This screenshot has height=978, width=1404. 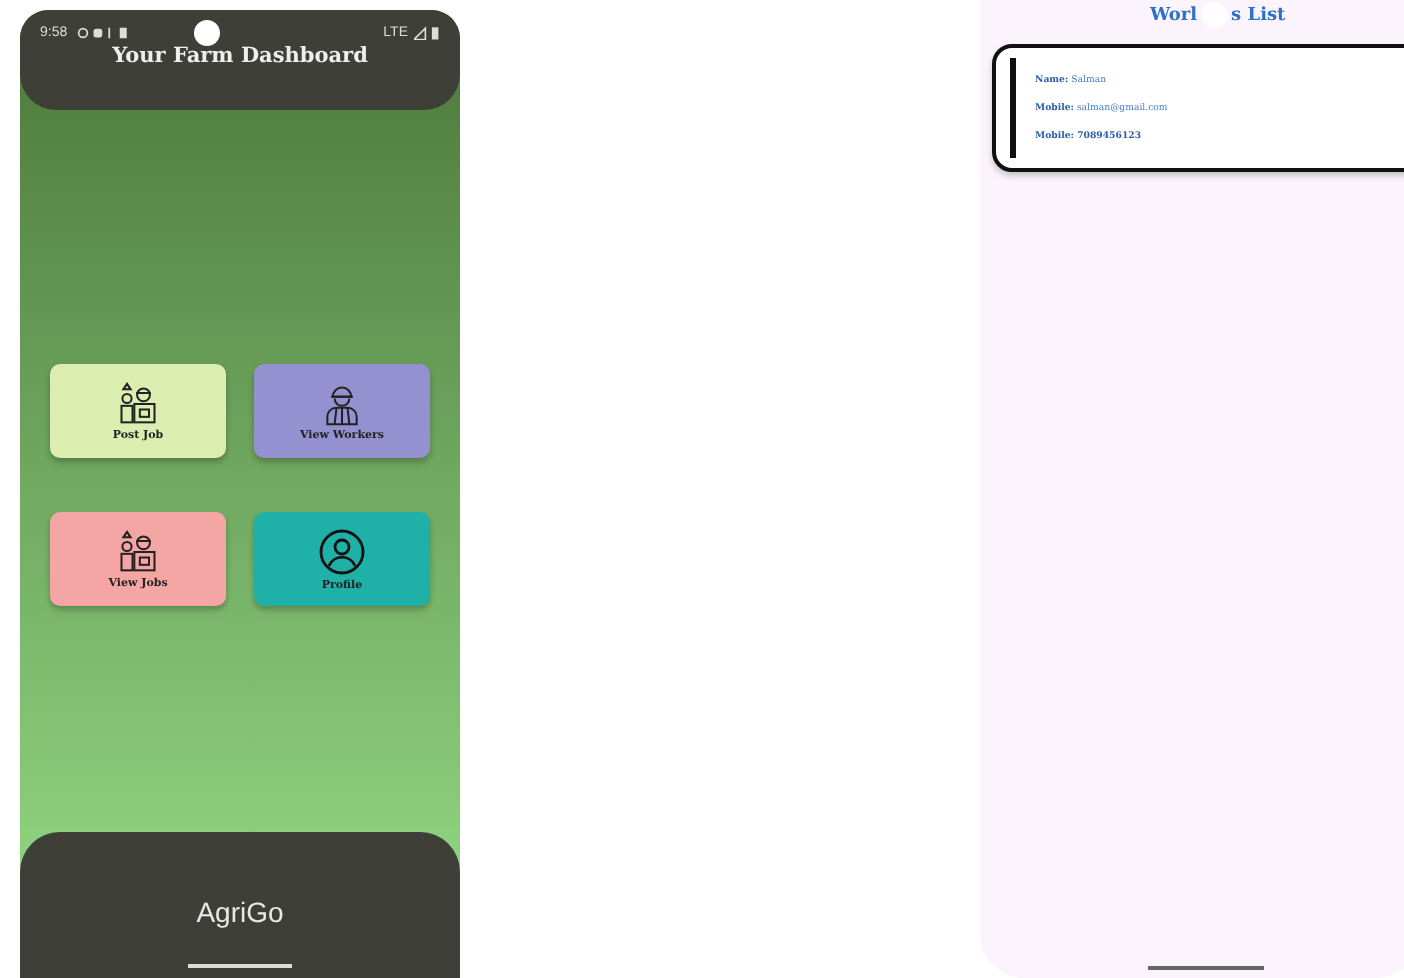 I want to click on screen-title: Worl, so click(x=1174, y=15).